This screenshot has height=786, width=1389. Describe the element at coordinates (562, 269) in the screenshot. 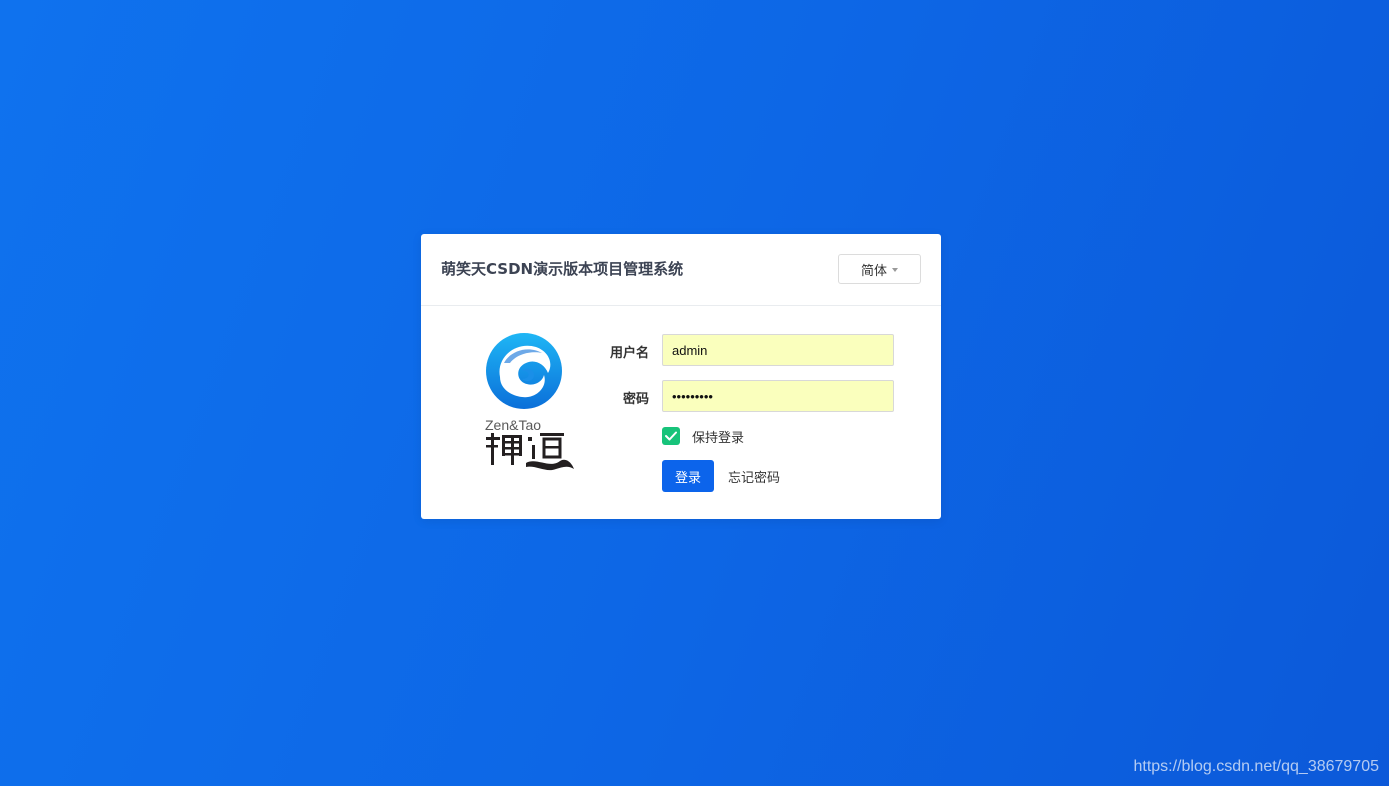

I see `app-title: 萌笑天CSDN演示版本项目管理系统` at that location.